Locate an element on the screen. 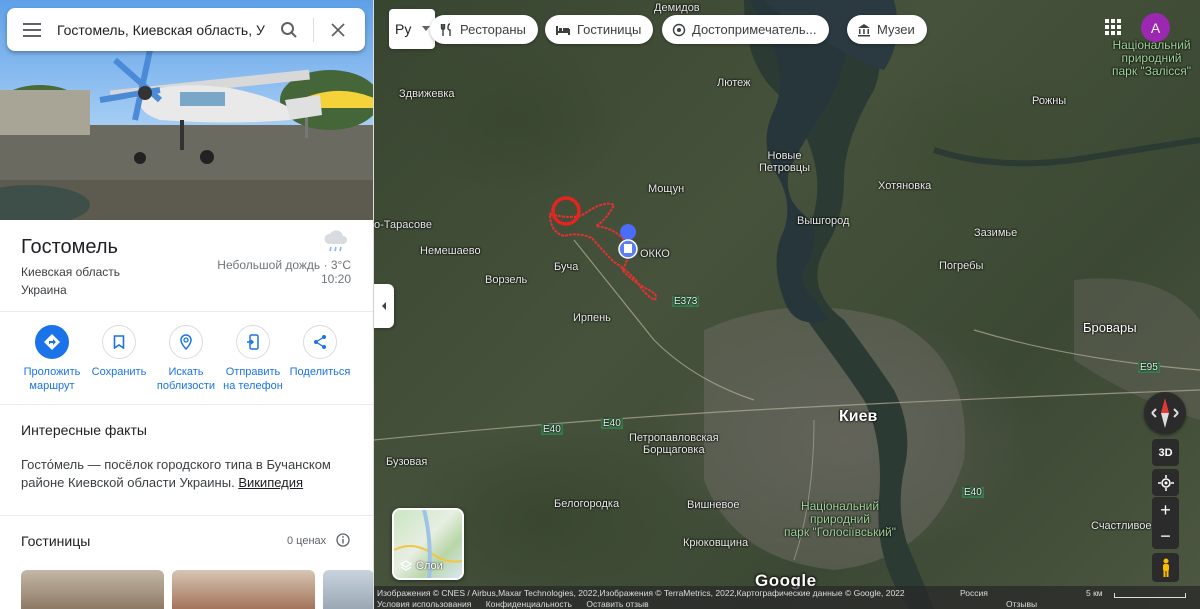 The image size is (1200, 609). my-location-button is located at coordinates (1165, 482).